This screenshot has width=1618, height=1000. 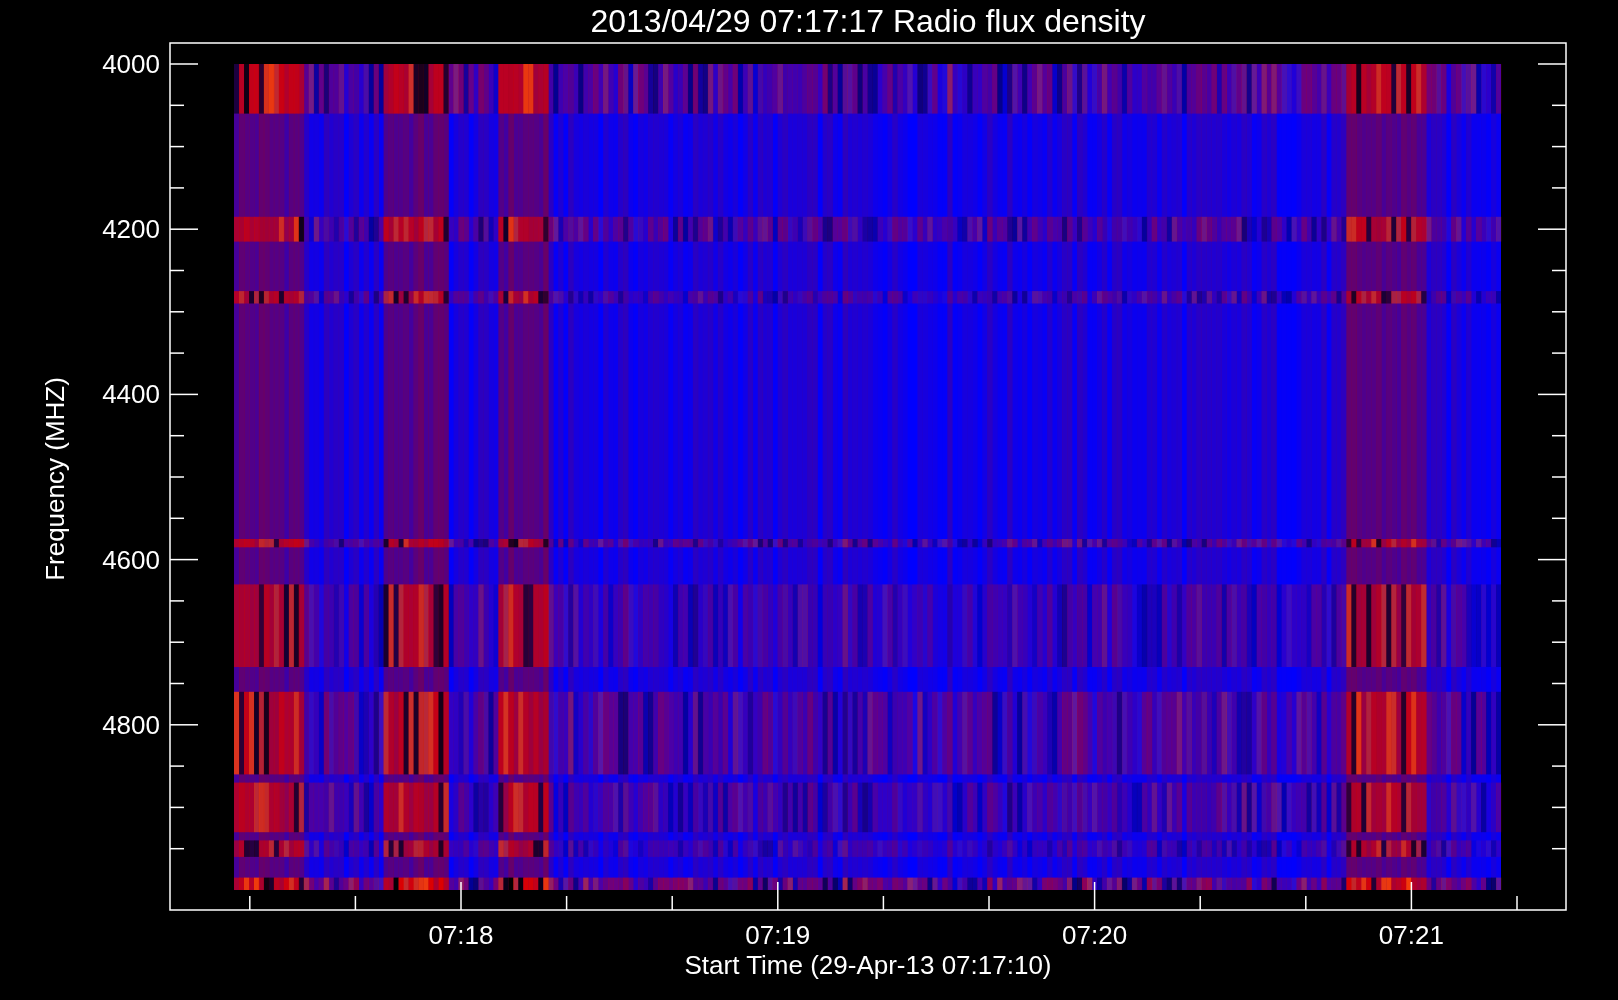 I want to click on tick-label: 4200, so click(x=131, y=229).